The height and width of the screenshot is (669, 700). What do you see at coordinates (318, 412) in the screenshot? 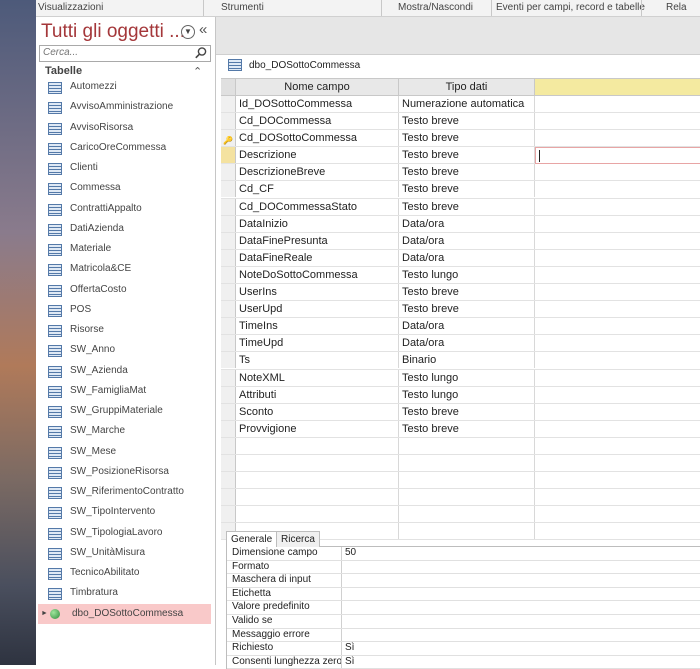
I see `field-name-cell: Sconto` at bounding box center [318, 412].